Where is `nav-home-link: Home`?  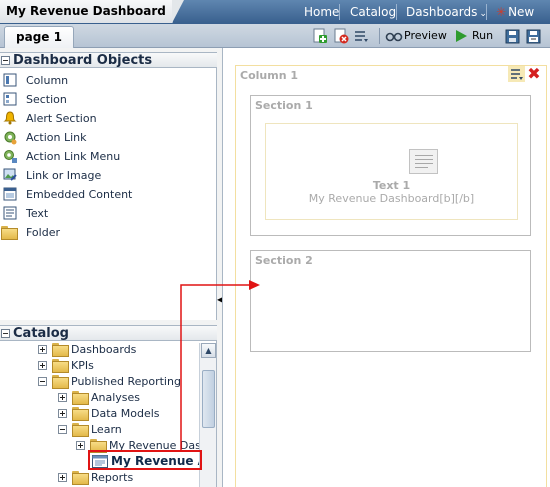
nav-home-link: Home is located at coordinates (321, 12).